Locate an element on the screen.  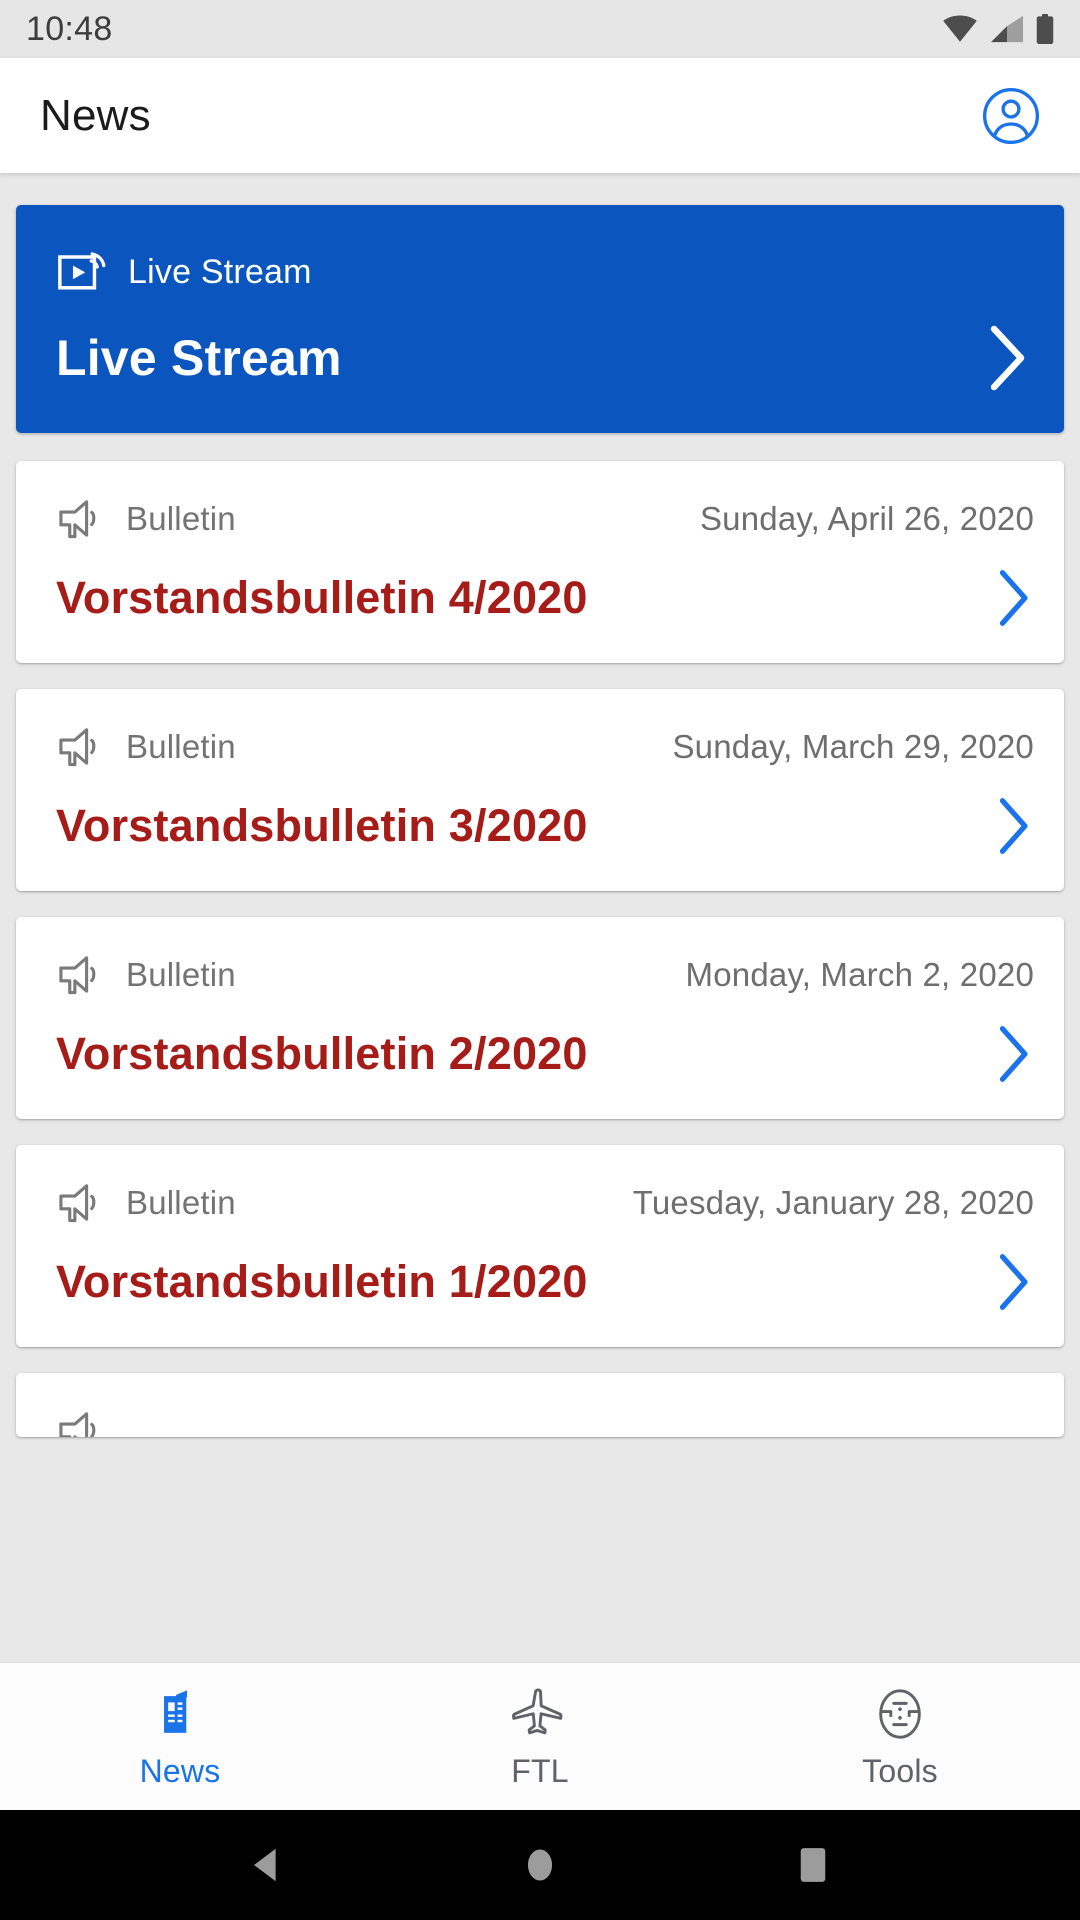
nav-item-tools: Tools is located at coordinates (900, 1736).